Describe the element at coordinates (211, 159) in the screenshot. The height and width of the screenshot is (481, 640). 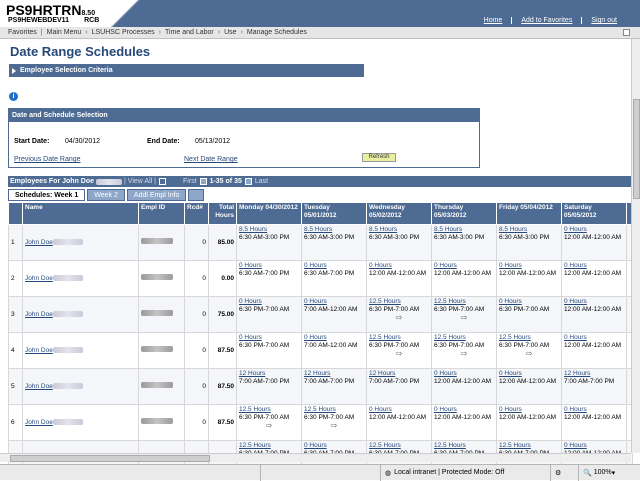
I see `next-date-range-link: Next Date Range` at that location.